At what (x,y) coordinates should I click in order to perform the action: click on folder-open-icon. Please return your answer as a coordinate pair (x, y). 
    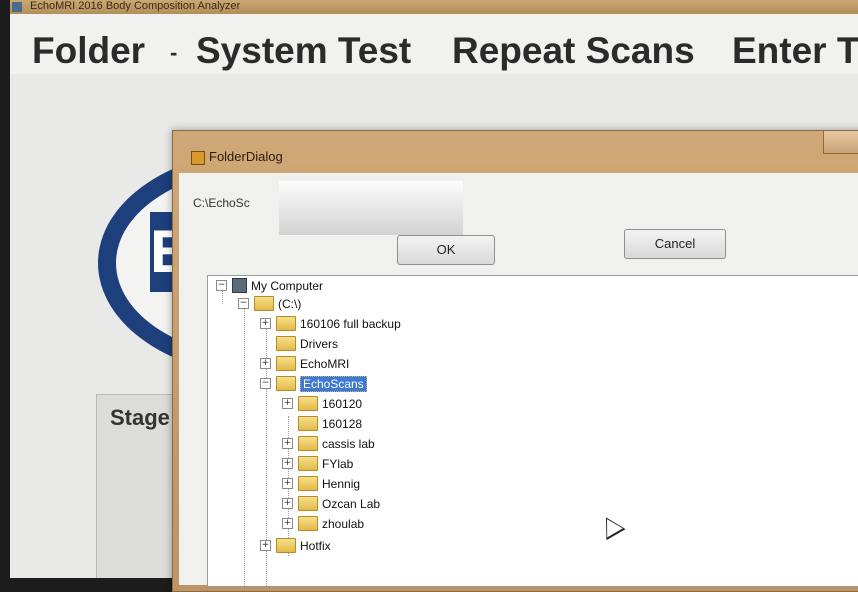
    Looking at the image, I should click on (286, 384).